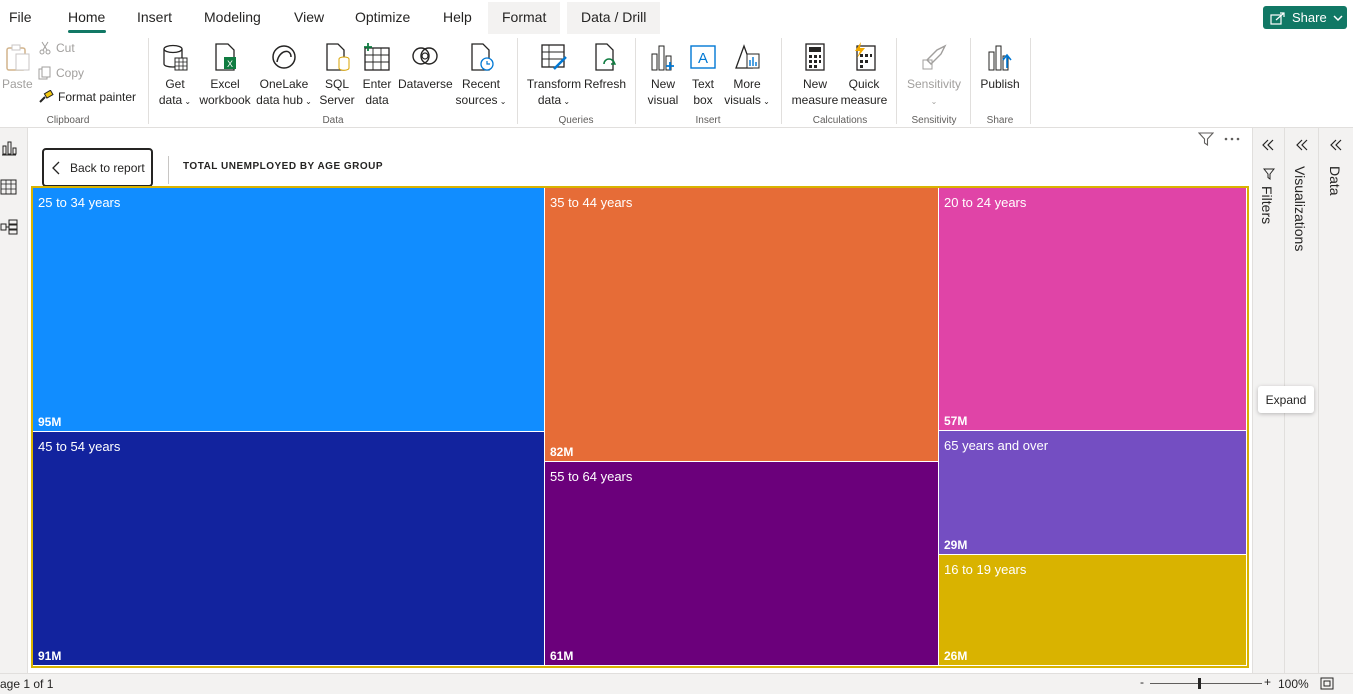  I want to click on zoom-slider-thumb, so click(1199, 683).